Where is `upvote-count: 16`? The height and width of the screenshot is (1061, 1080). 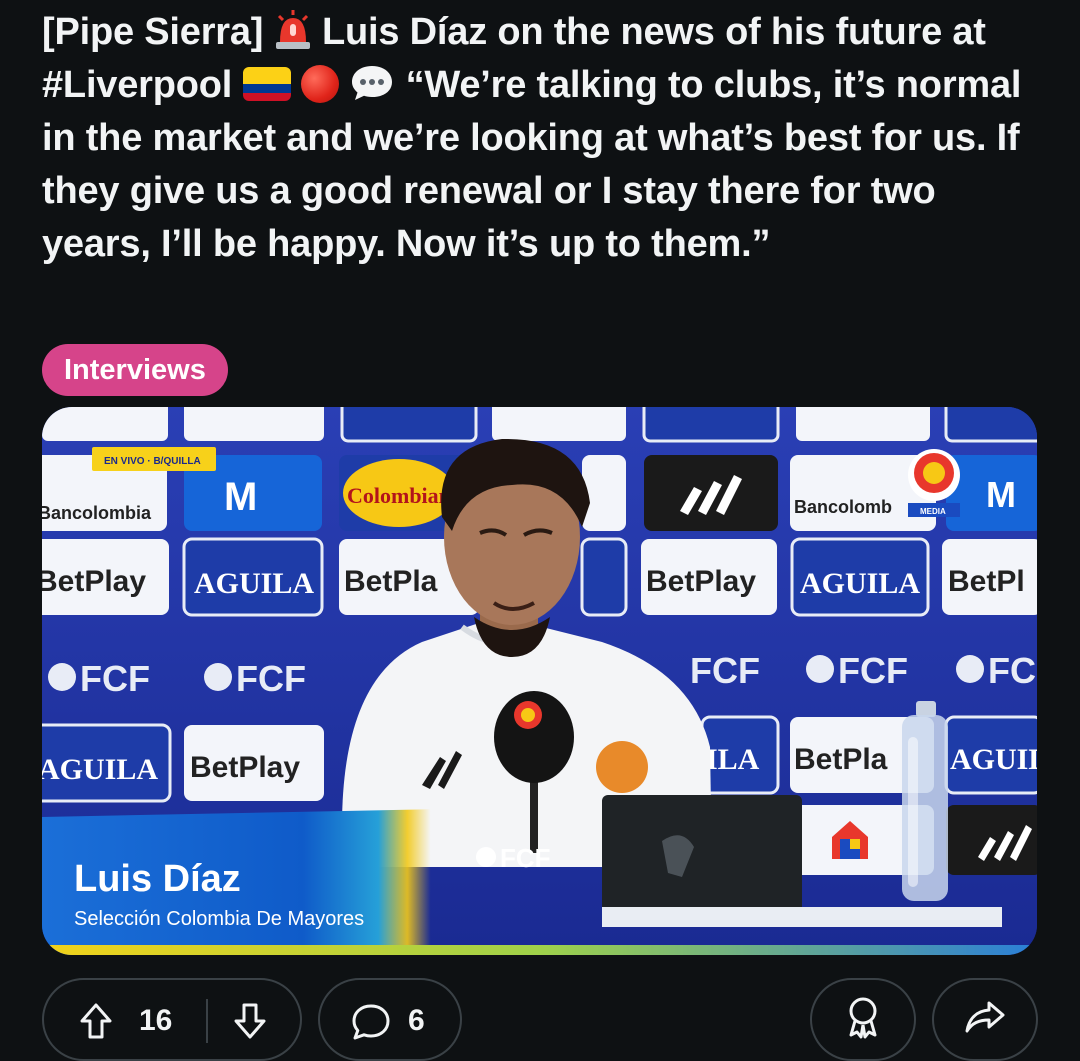 upvote-count: 16 is located at coordinates (156, 1020).